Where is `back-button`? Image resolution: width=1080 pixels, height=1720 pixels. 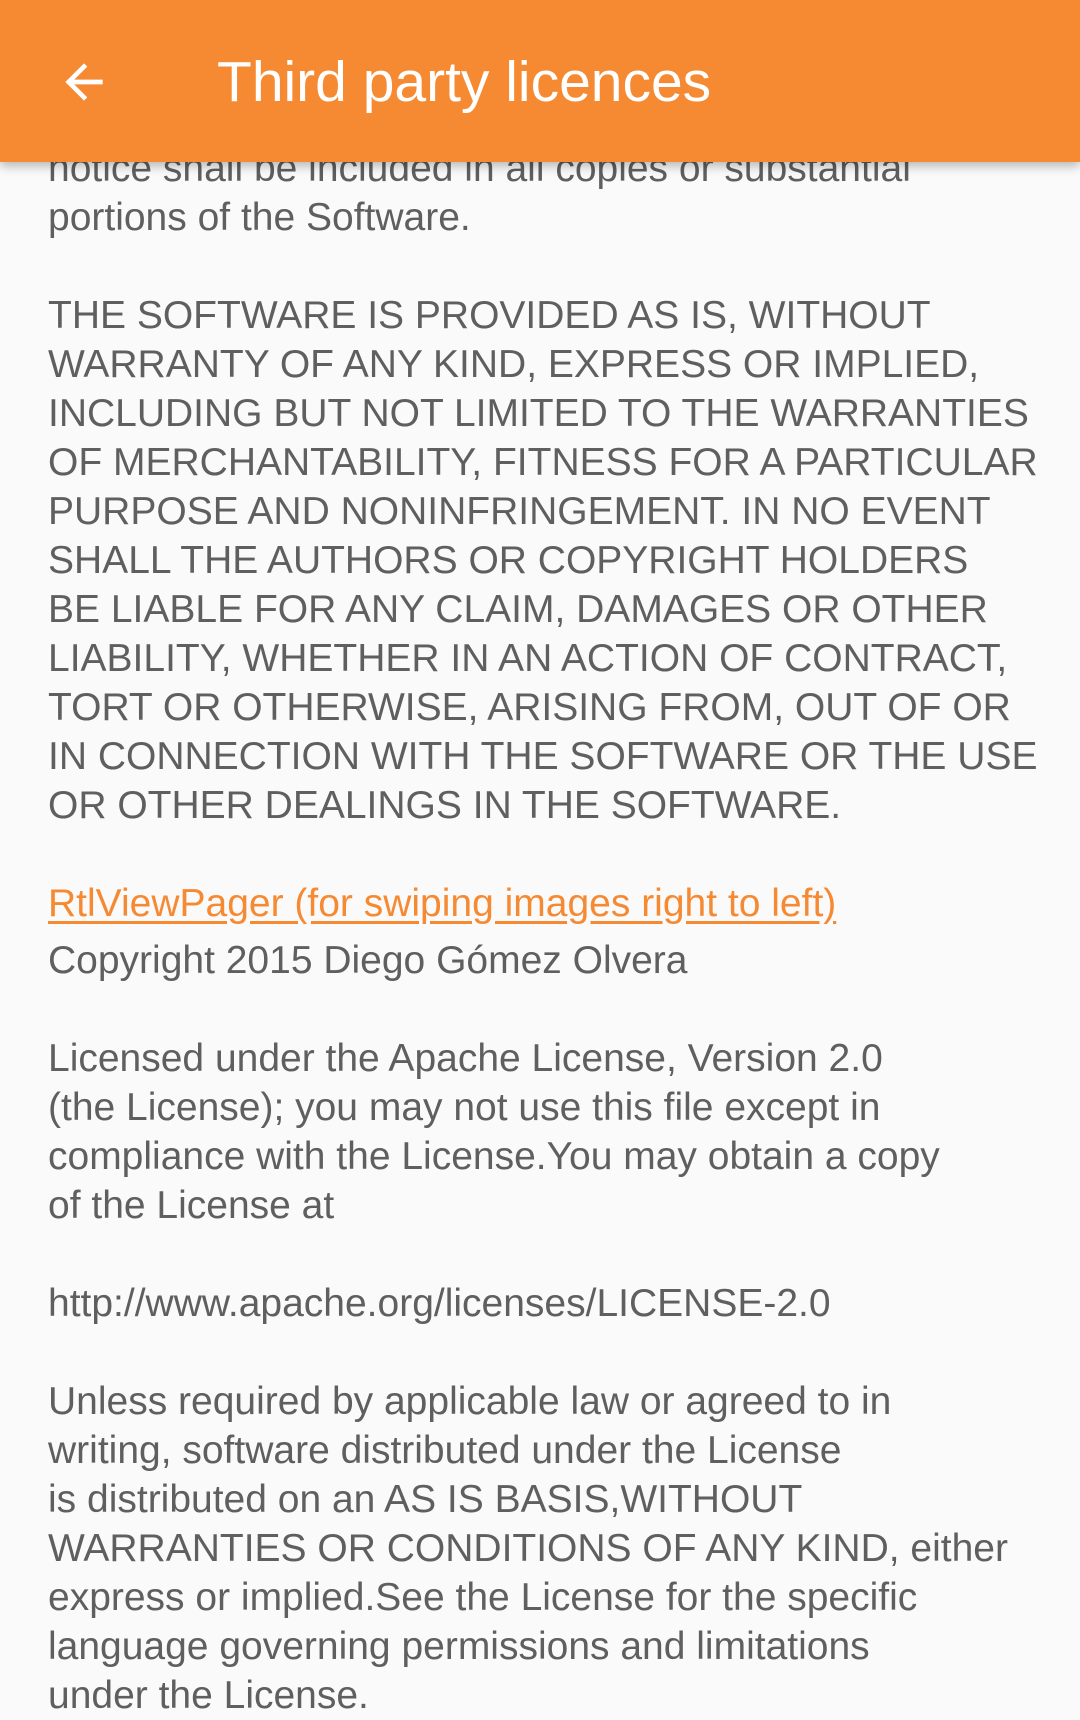 back-button is located at coordinates (84, 84).